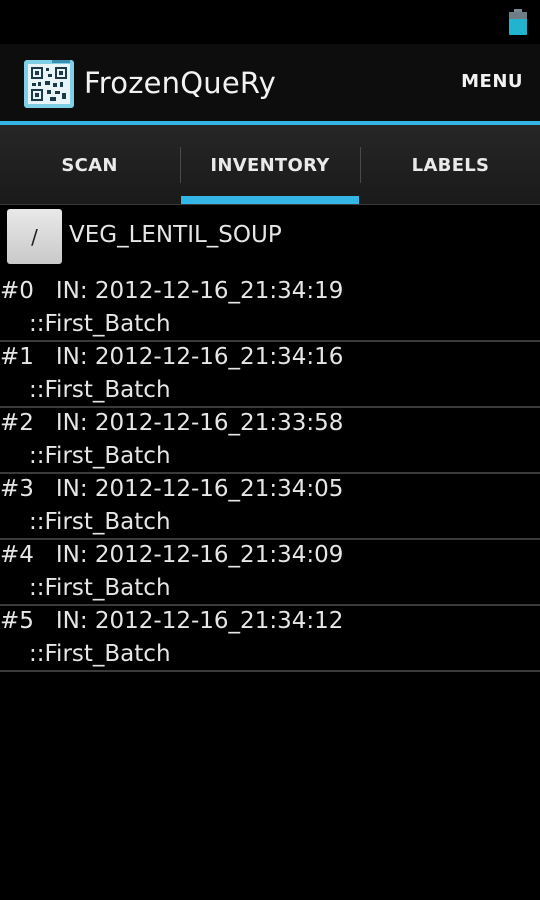 Image resolution: width=540 pixels, height=900 pixels. What do you see at coordinates (199, 489) in the screenshot?
I see `entry-in-timestamp: IN: 2012-12-16_21:34:05` at bounding box center [199, 489].